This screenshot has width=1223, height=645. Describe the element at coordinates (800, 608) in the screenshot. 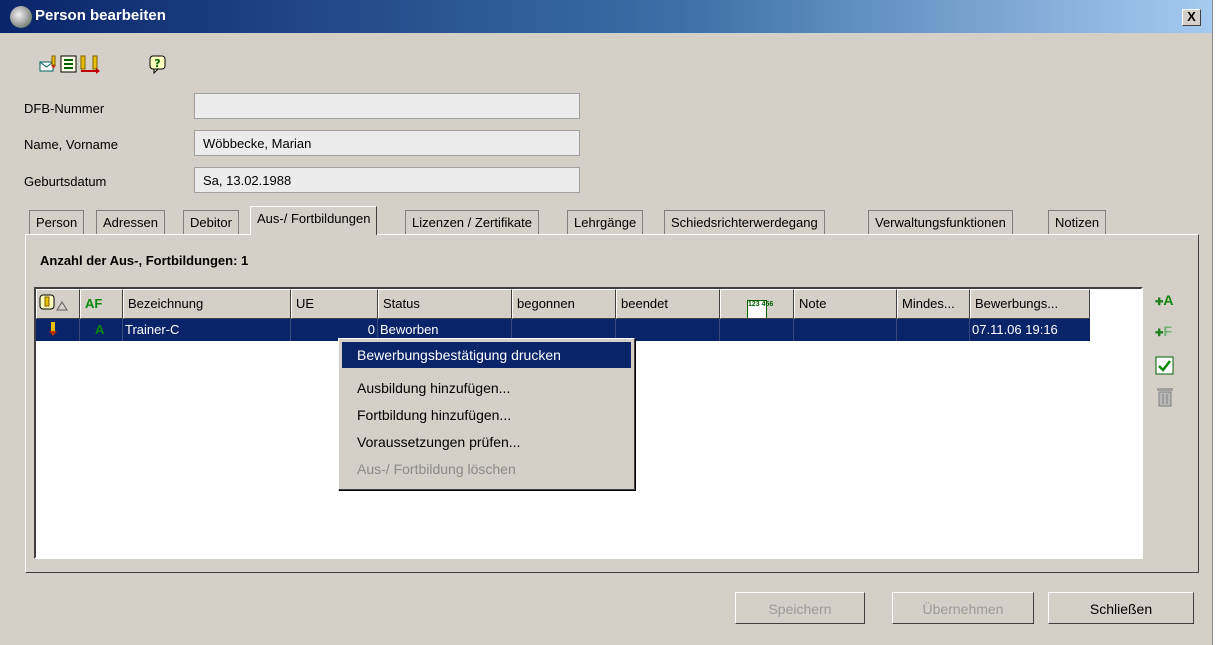

I see `save-button: Speichern` at that location.